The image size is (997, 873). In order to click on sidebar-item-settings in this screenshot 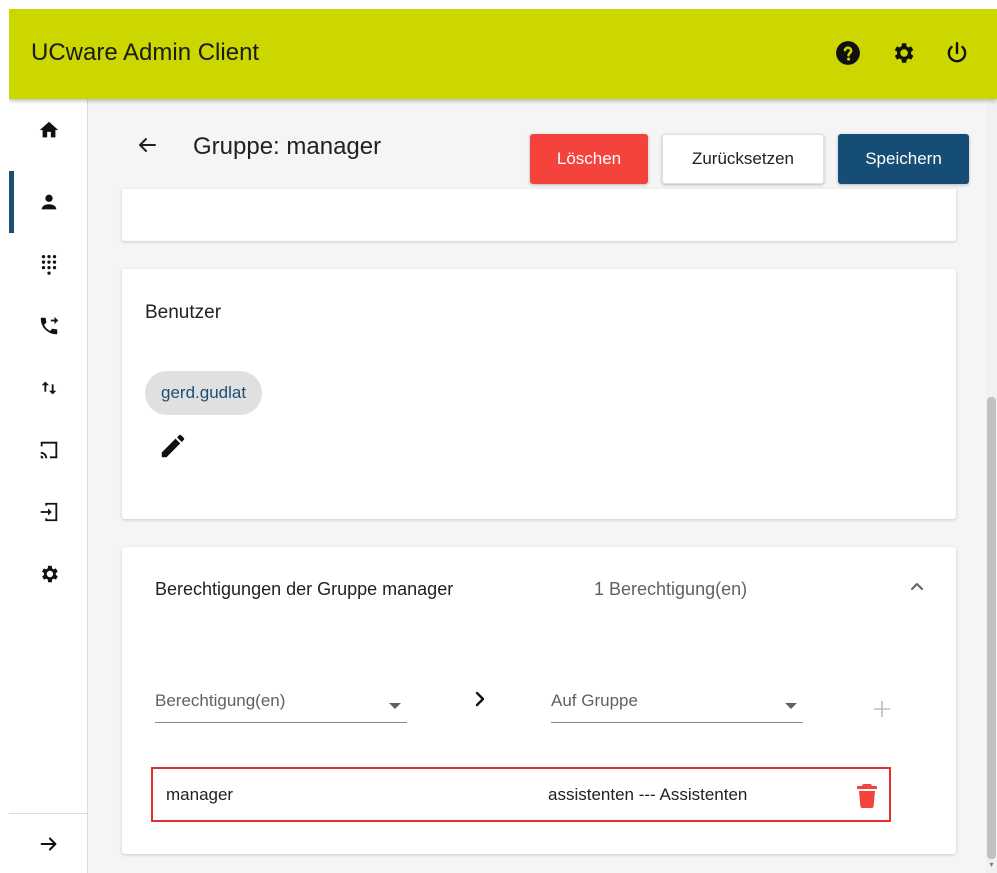, I will do `click(48, 574)`.